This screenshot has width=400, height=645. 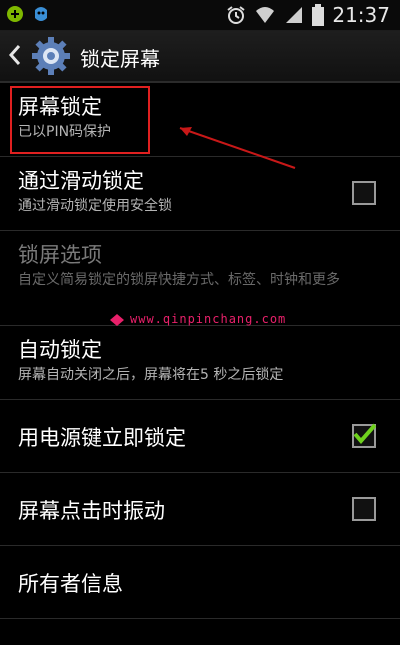 What do you see at coordinates (364, 509) in the screenshot?
I see `tap-vibration-checkbox` at bounding box center [364, 509].